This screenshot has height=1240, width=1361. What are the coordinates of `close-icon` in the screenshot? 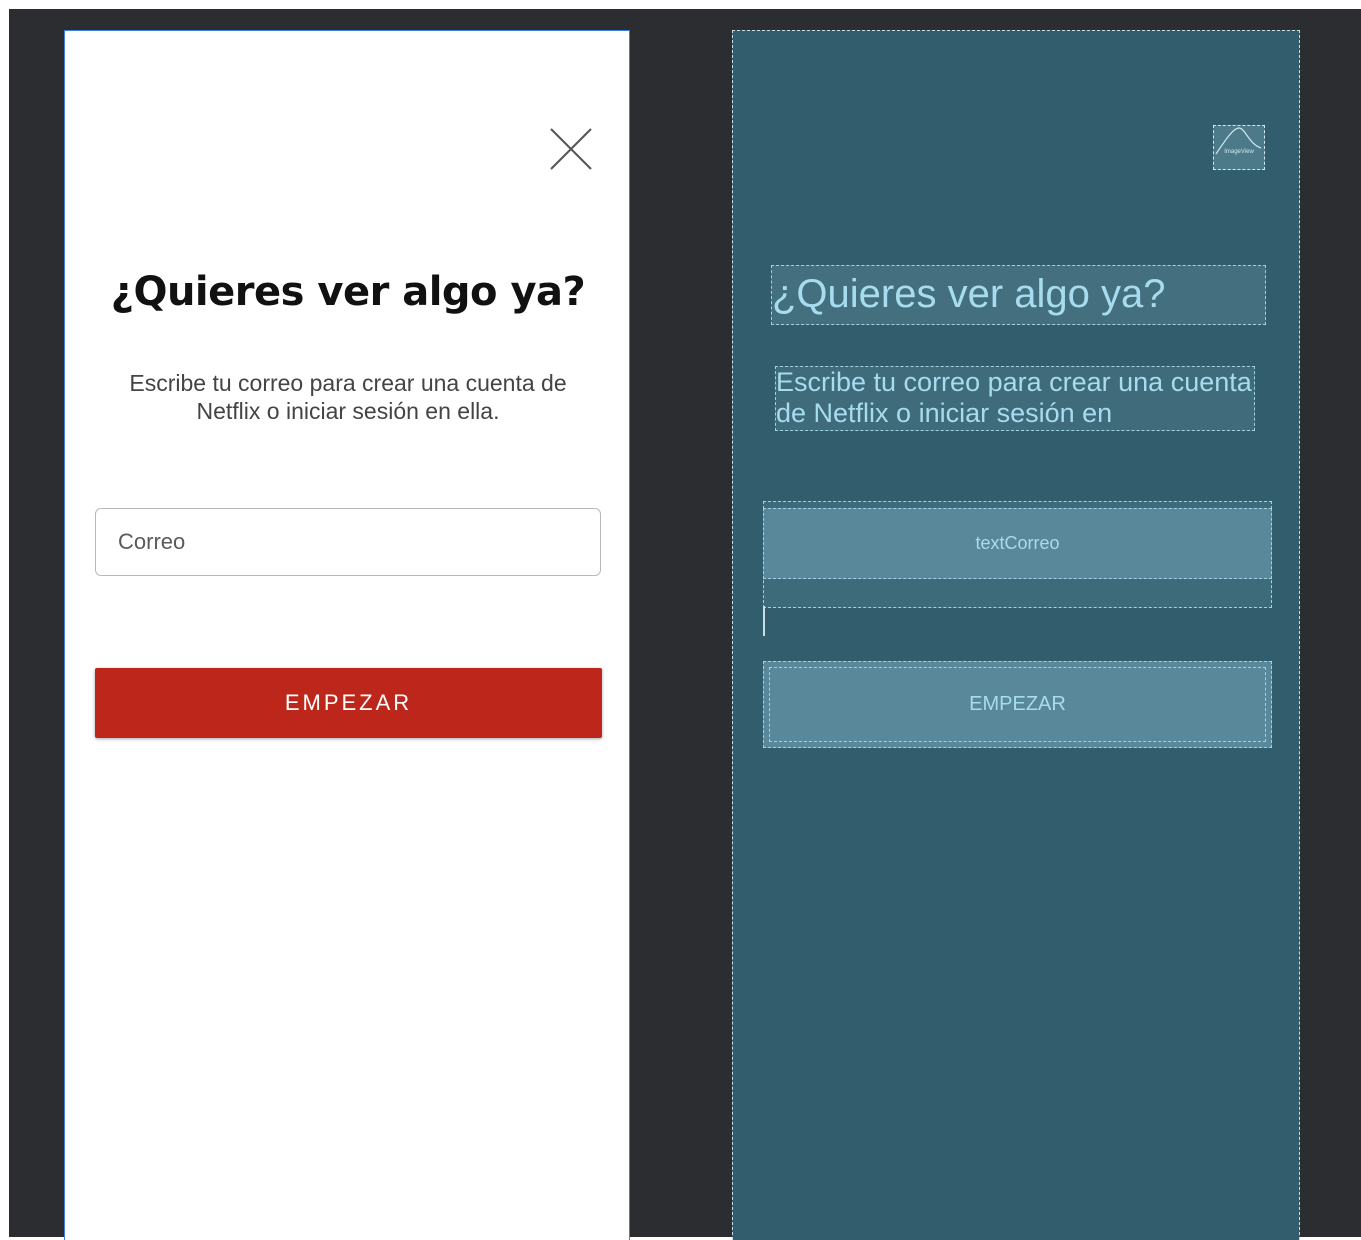 It's located at (571, 149).